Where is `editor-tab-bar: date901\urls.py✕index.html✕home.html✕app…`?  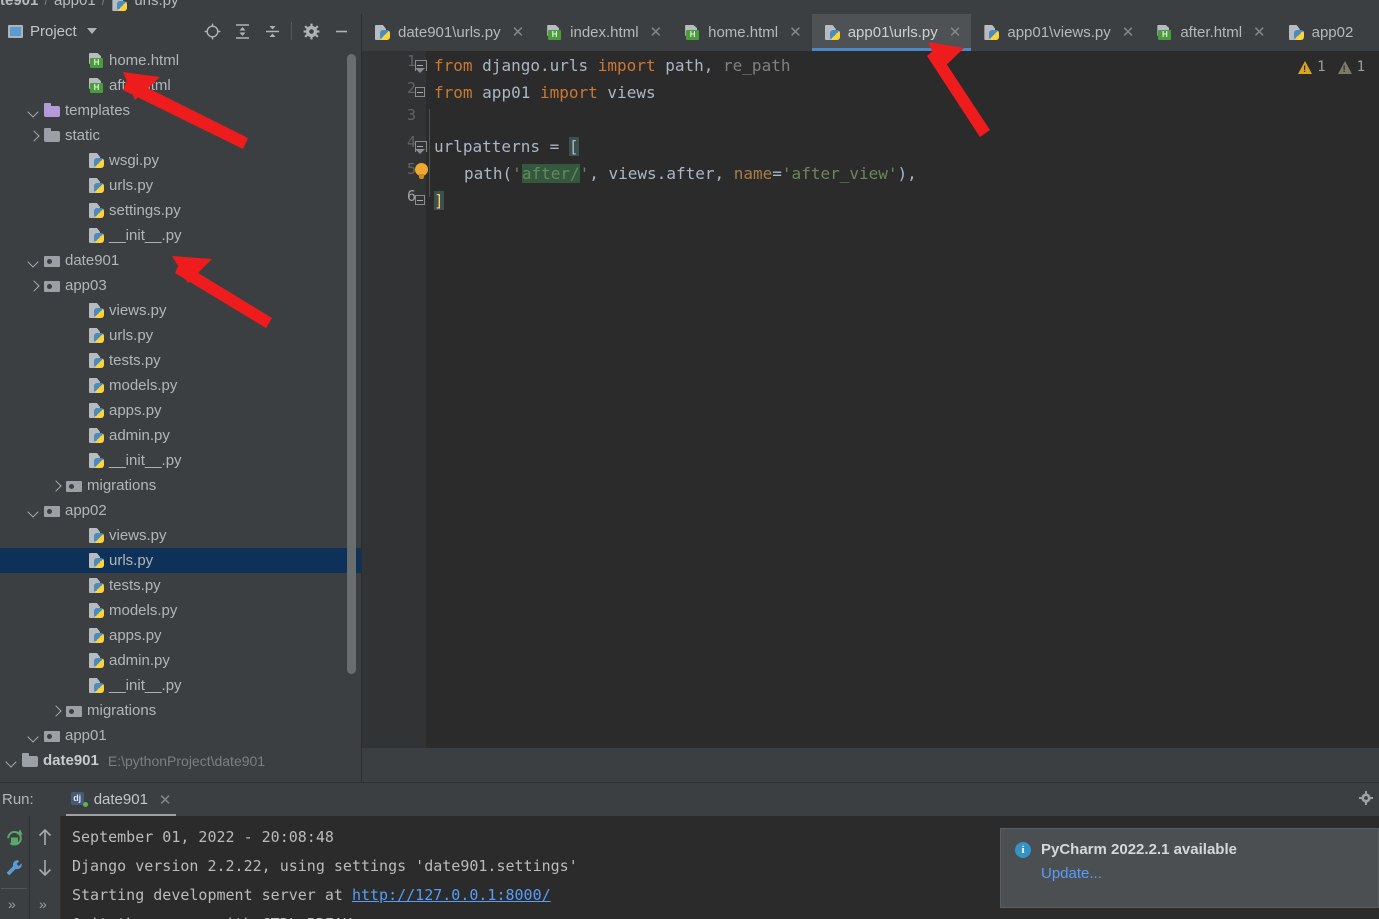
editor-tab-bar: date901\urls.py✕index.html✕home.html✕app… is located at coordinates (870, 32).